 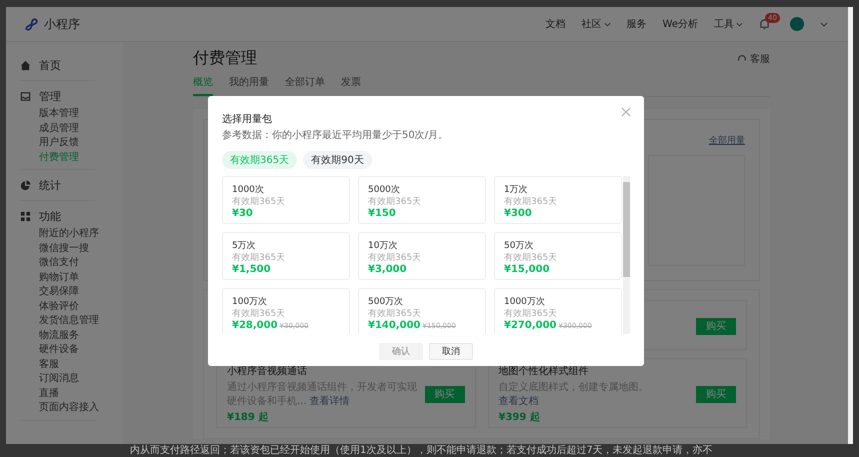 What do you see at coordinates (422, 451) in the screenshot?
I see `background-text: 内从而支付路径返回；若该资包已经开始使用（使用1次及以上），则不能申请退款；若支付成功后超过7天，未发起退款申请，亦不` at bounding box center [422, 451].